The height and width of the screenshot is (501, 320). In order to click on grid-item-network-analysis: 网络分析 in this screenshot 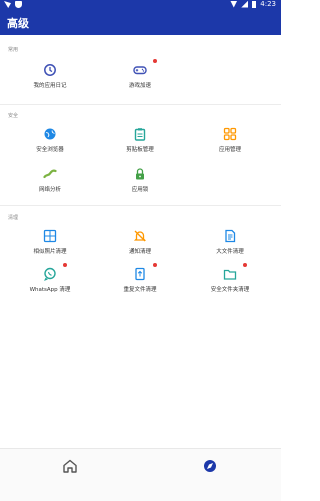, I will do `click(50, 179)`.